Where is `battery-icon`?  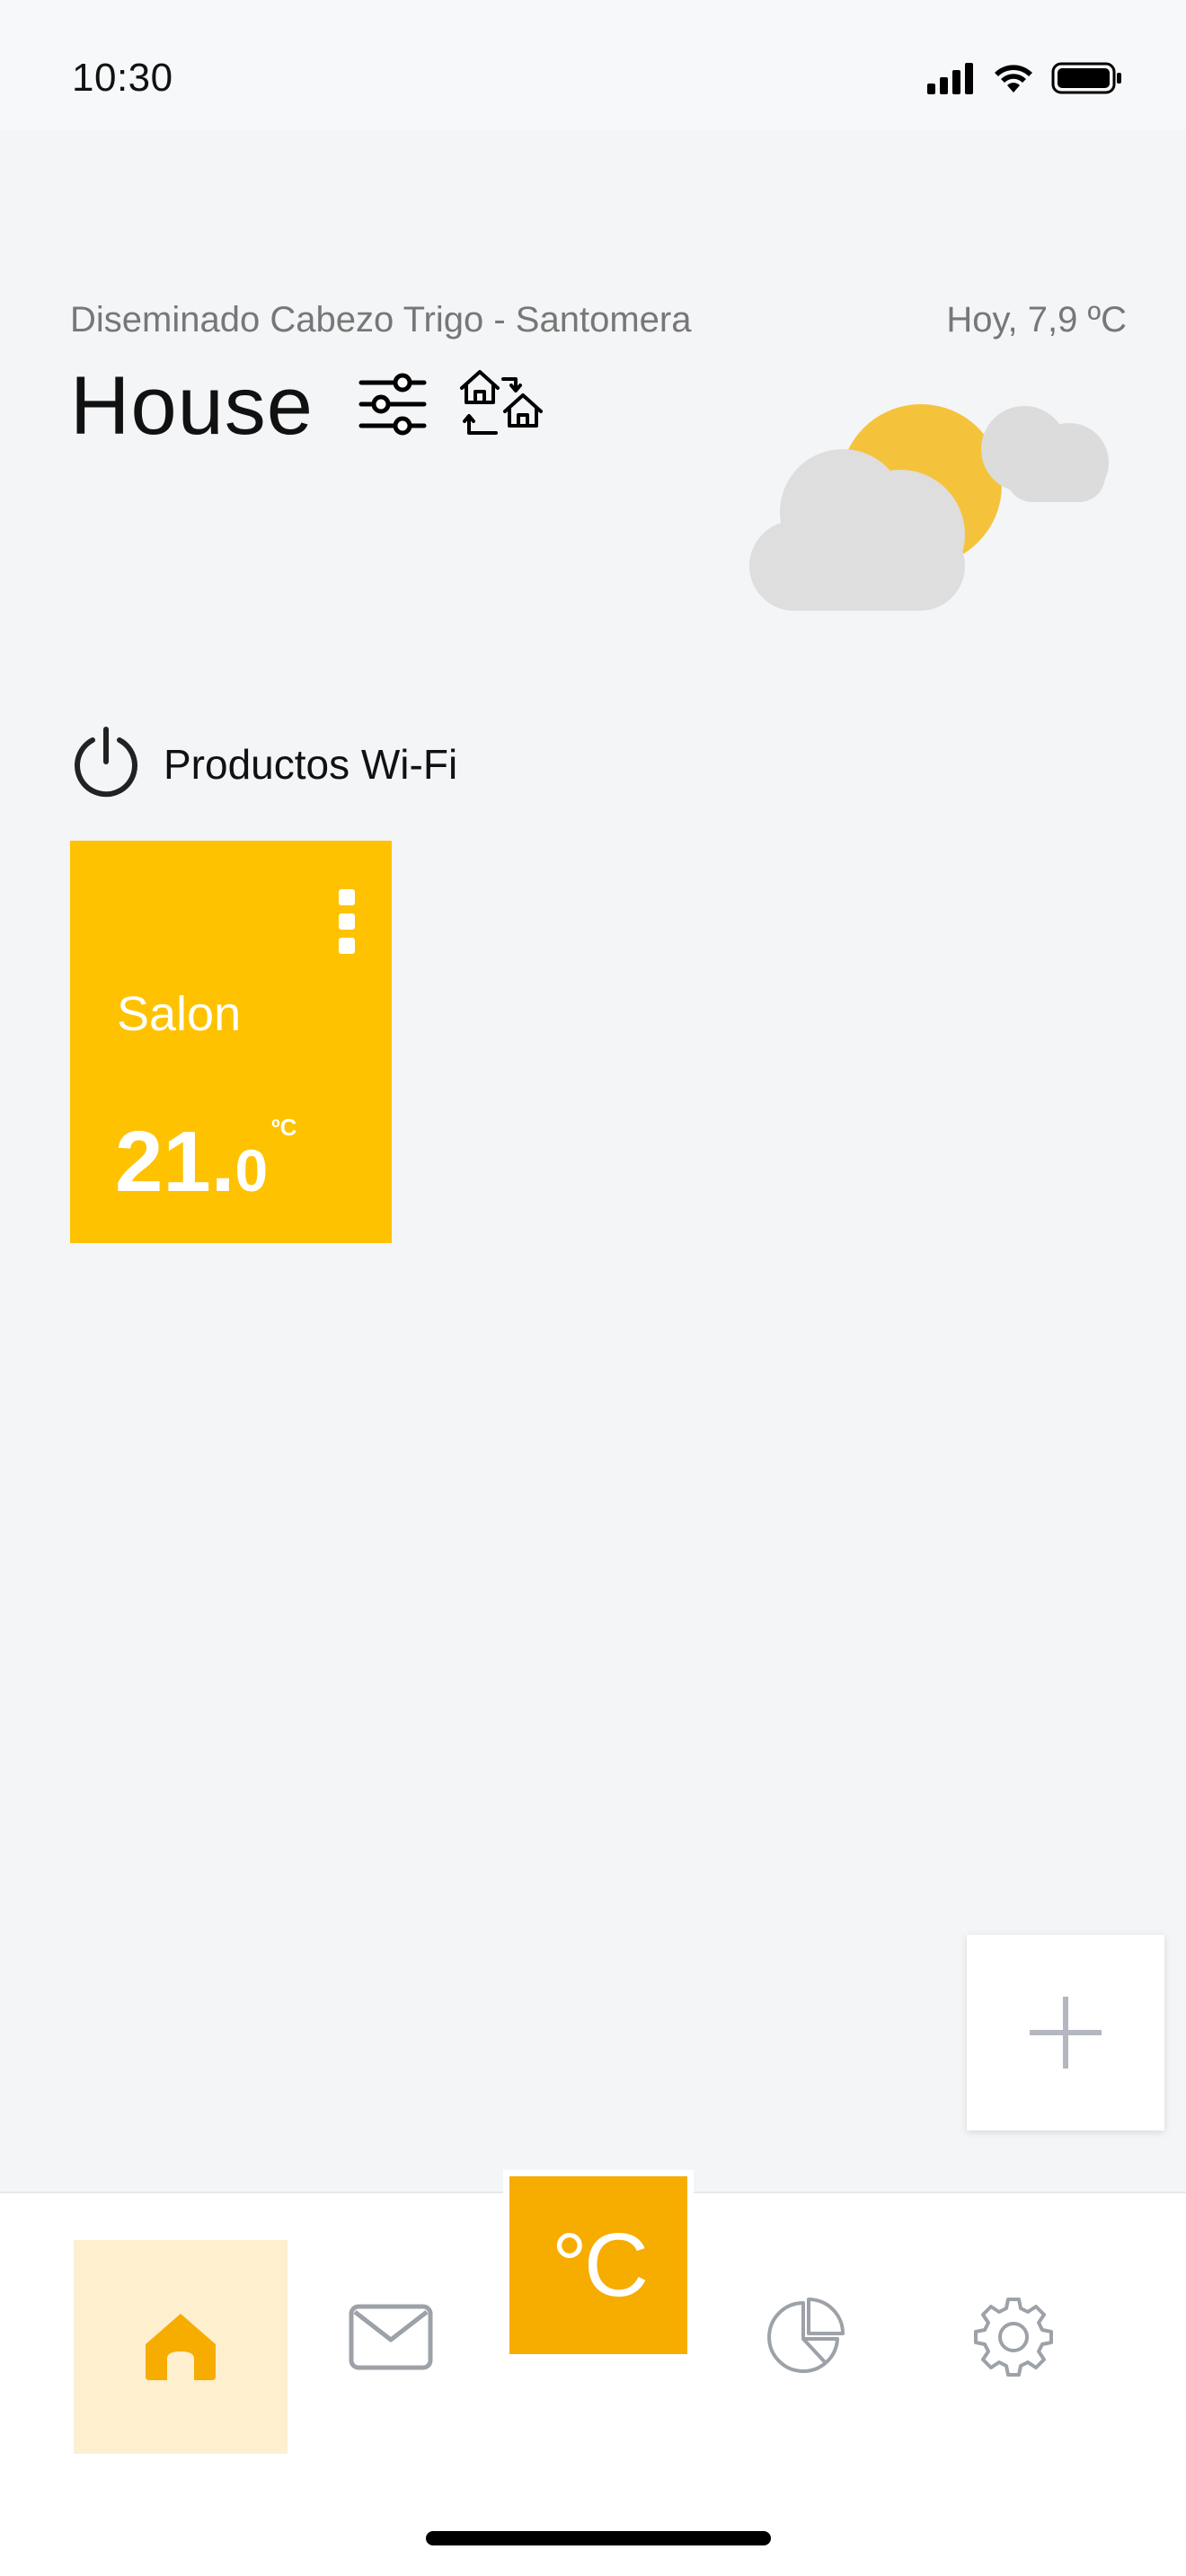
battery-icon is located at coordinates (1086, 78).